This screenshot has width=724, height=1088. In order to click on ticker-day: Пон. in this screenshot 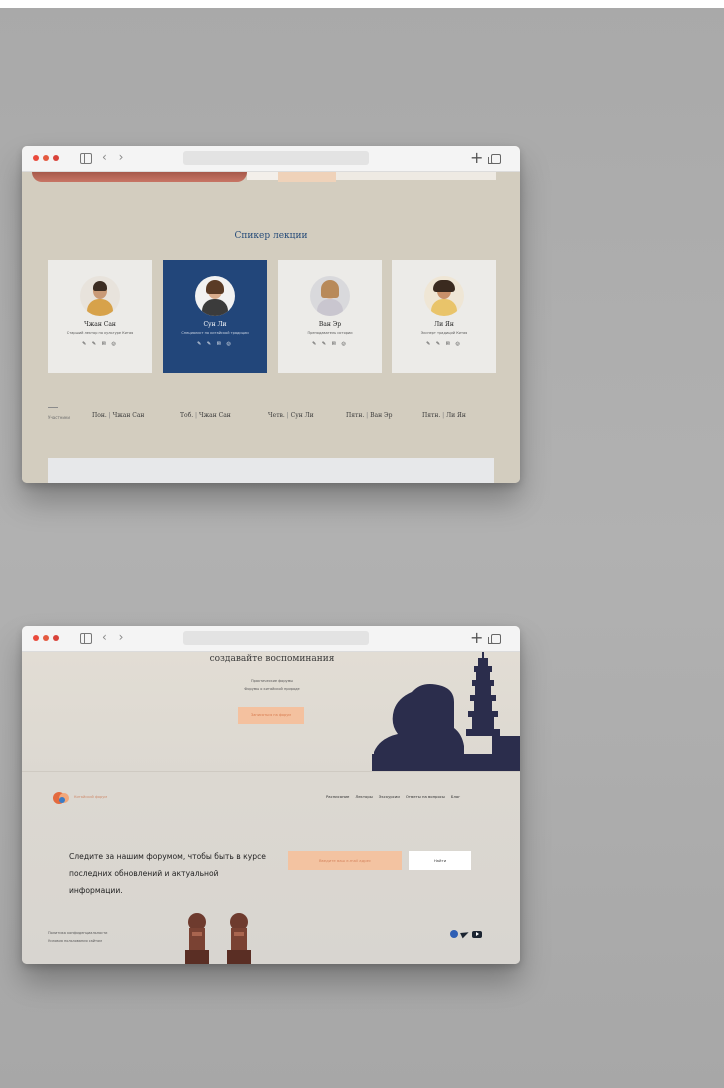, I will do `click(99, 415)`.